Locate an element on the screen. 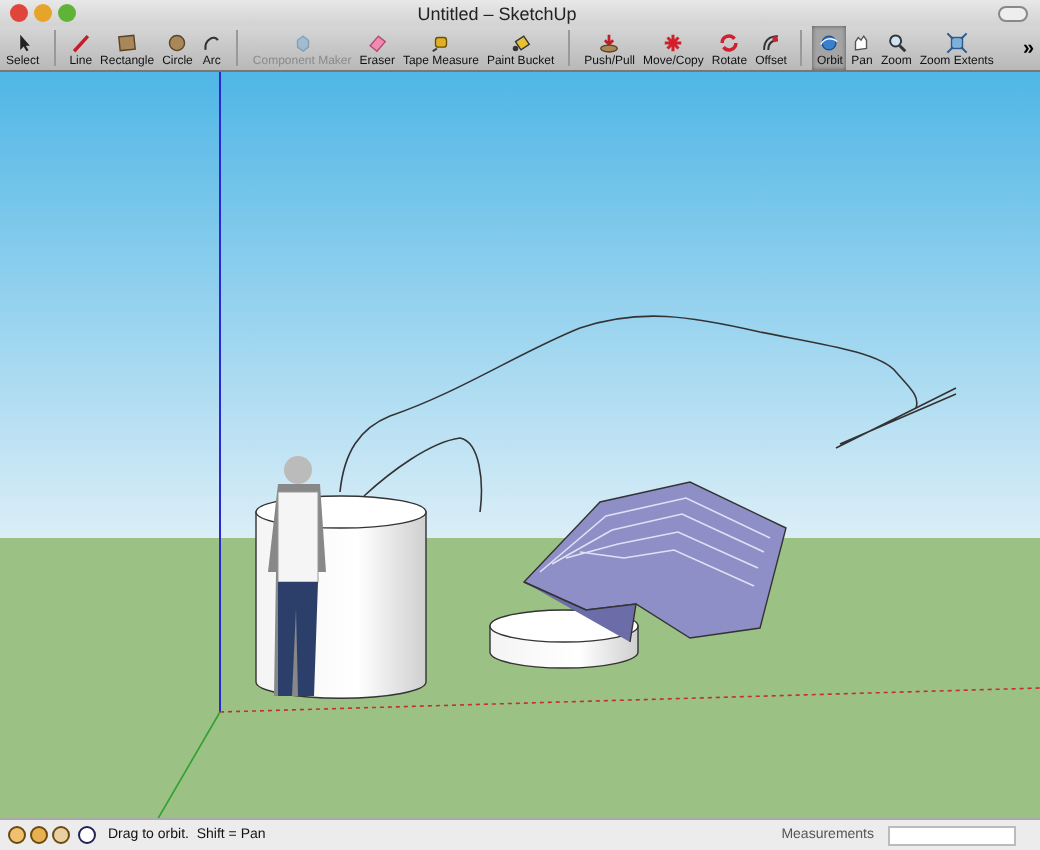 The image size is (1040, 850). zoom-button is located at coordinates (67, 13).